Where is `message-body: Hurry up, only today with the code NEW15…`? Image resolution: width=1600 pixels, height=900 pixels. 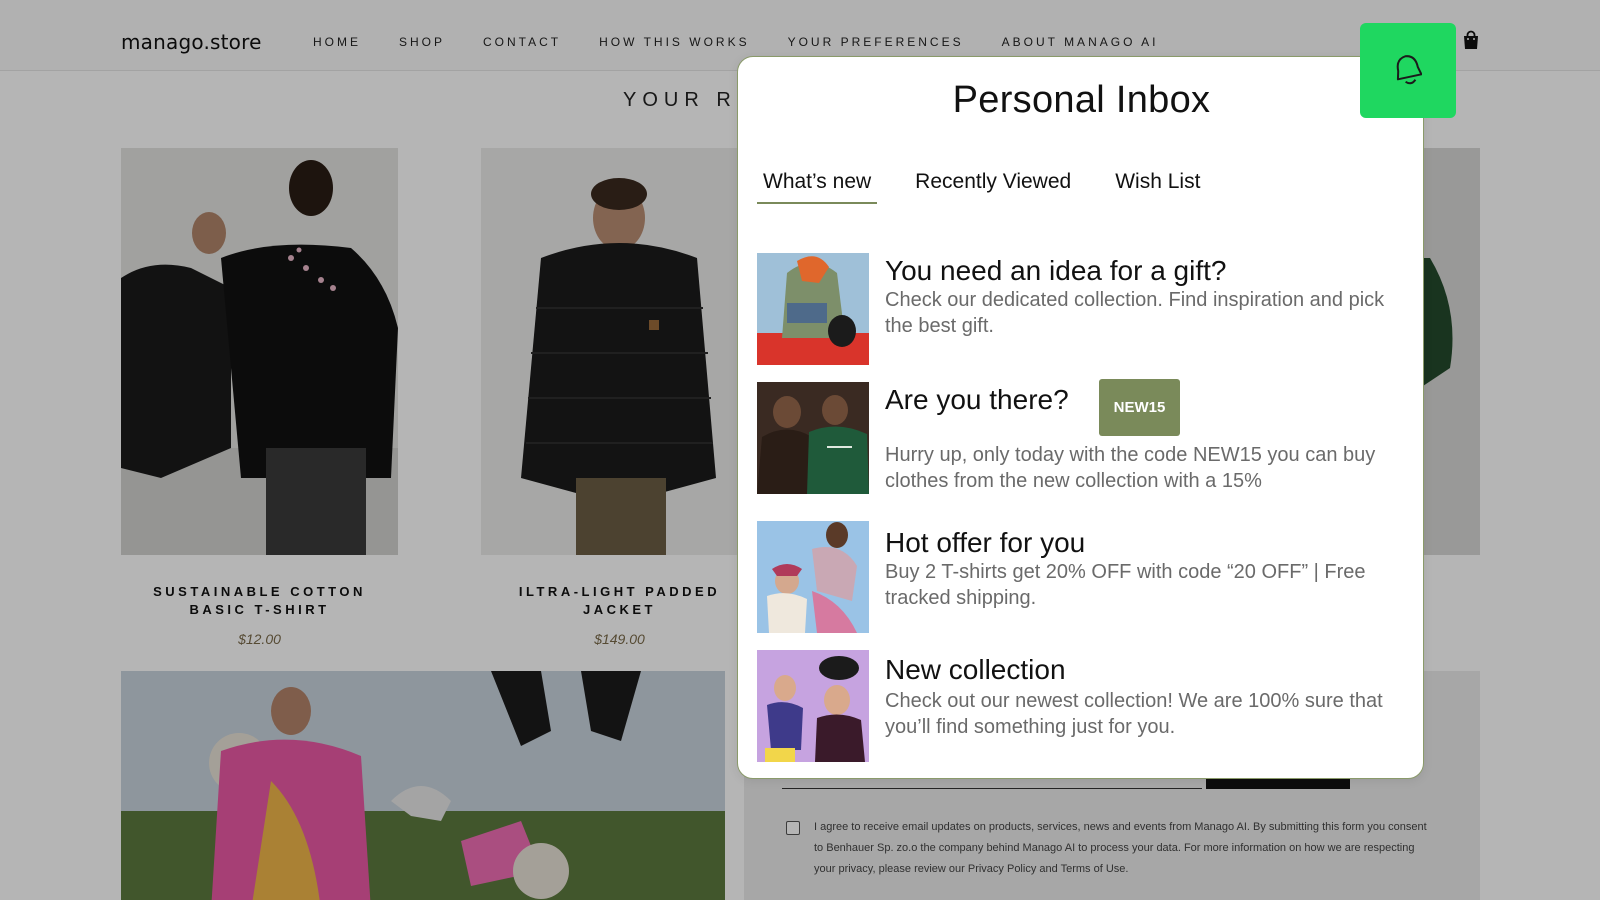
message-body: Hurry up, only today with the code NEW15… is located at coordinates (1130, 468).